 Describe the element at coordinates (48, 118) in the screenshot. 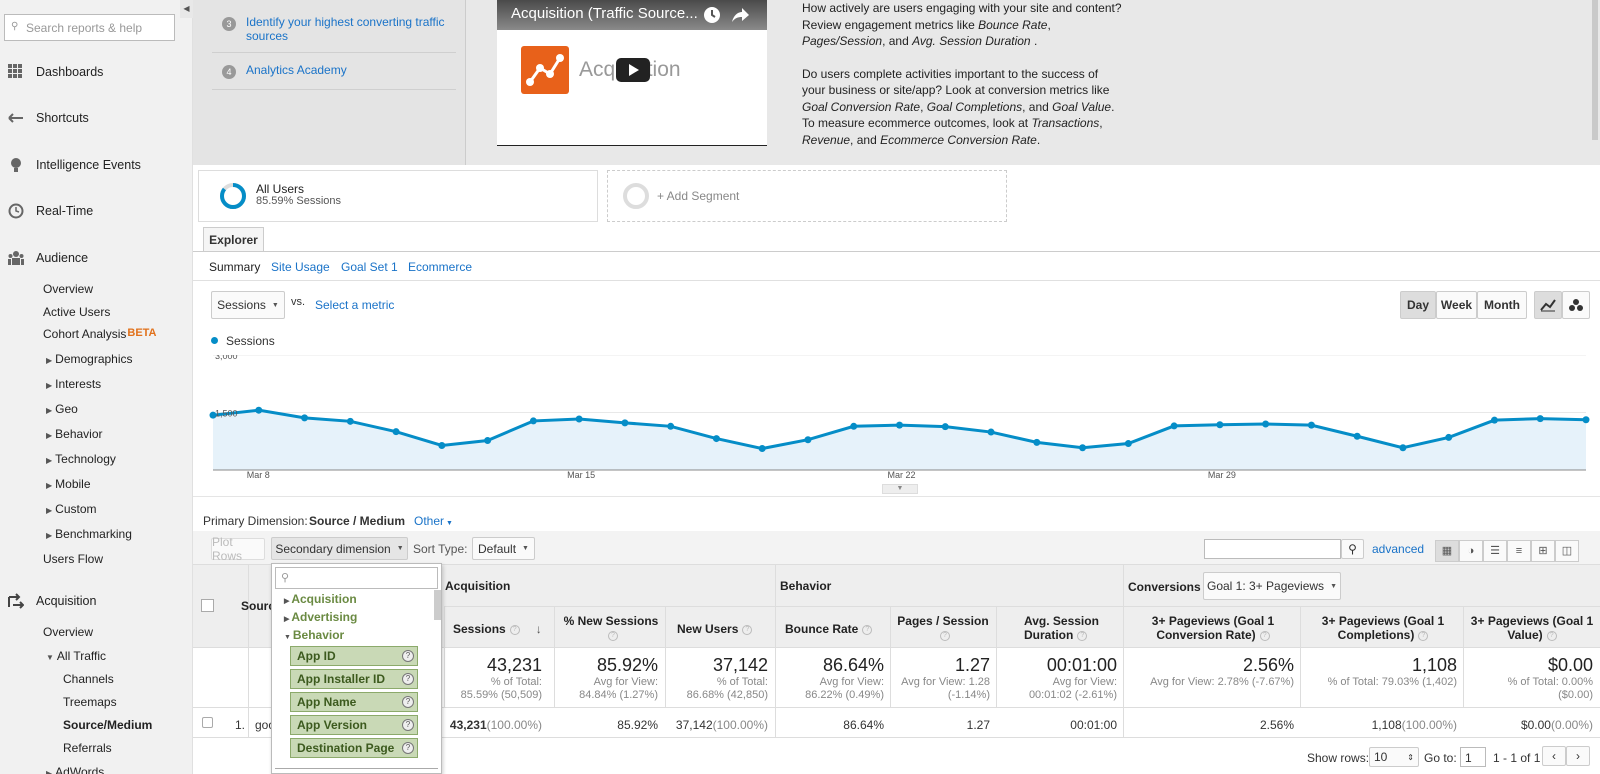

I see `nav-shortcuts: Shortcuts` at that location.